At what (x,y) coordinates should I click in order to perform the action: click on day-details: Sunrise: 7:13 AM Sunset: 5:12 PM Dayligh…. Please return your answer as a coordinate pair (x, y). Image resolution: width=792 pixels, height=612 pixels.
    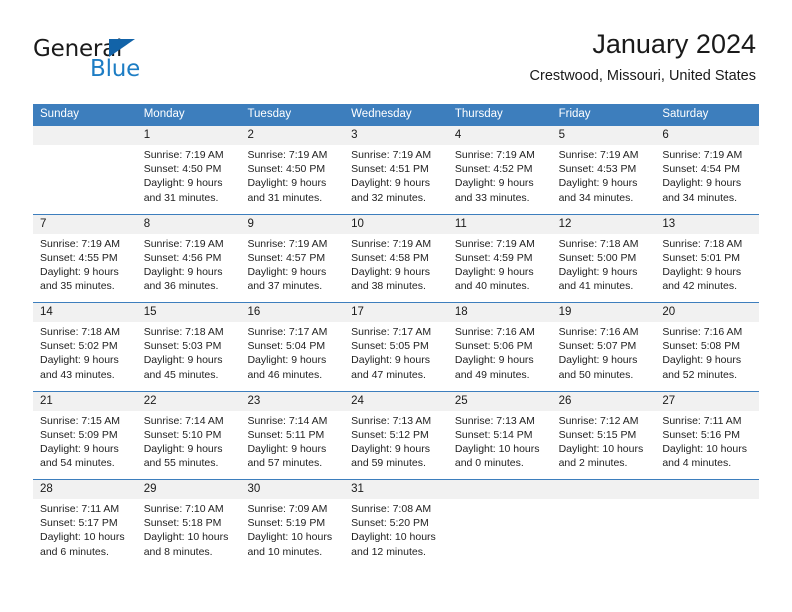
    Looking at the image, I should click on (396, 442).